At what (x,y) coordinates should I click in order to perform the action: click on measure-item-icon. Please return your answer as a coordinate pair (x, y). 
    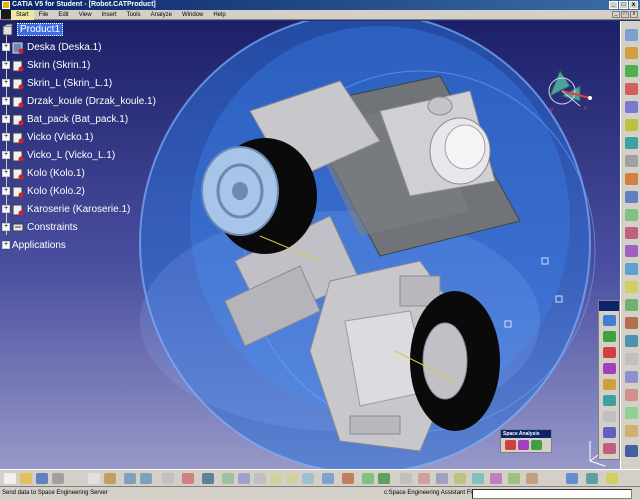
    Looking at the image, I should click on (188, 478).